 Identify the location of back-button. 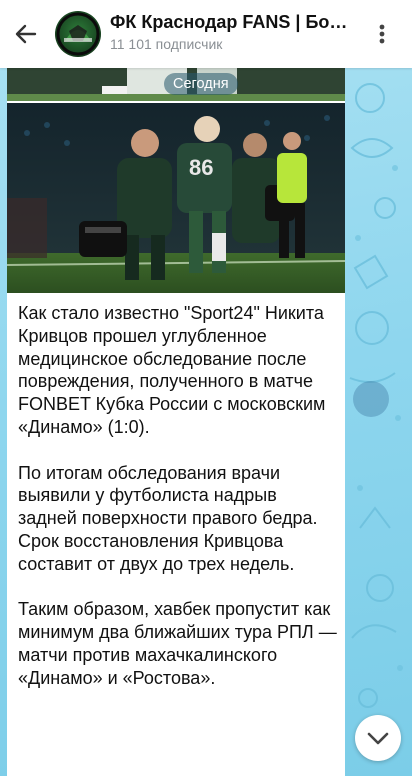
(26, 34).